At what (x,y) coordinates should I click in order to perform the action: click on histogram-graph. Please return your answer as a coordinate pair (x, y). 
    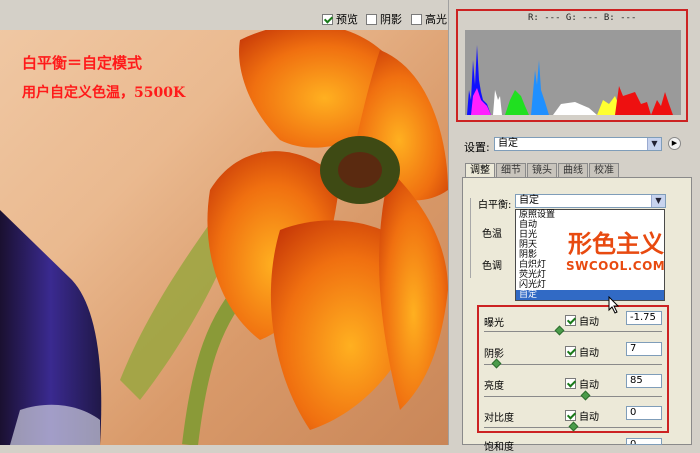
    Looking at the image, I should click on (570, 80).